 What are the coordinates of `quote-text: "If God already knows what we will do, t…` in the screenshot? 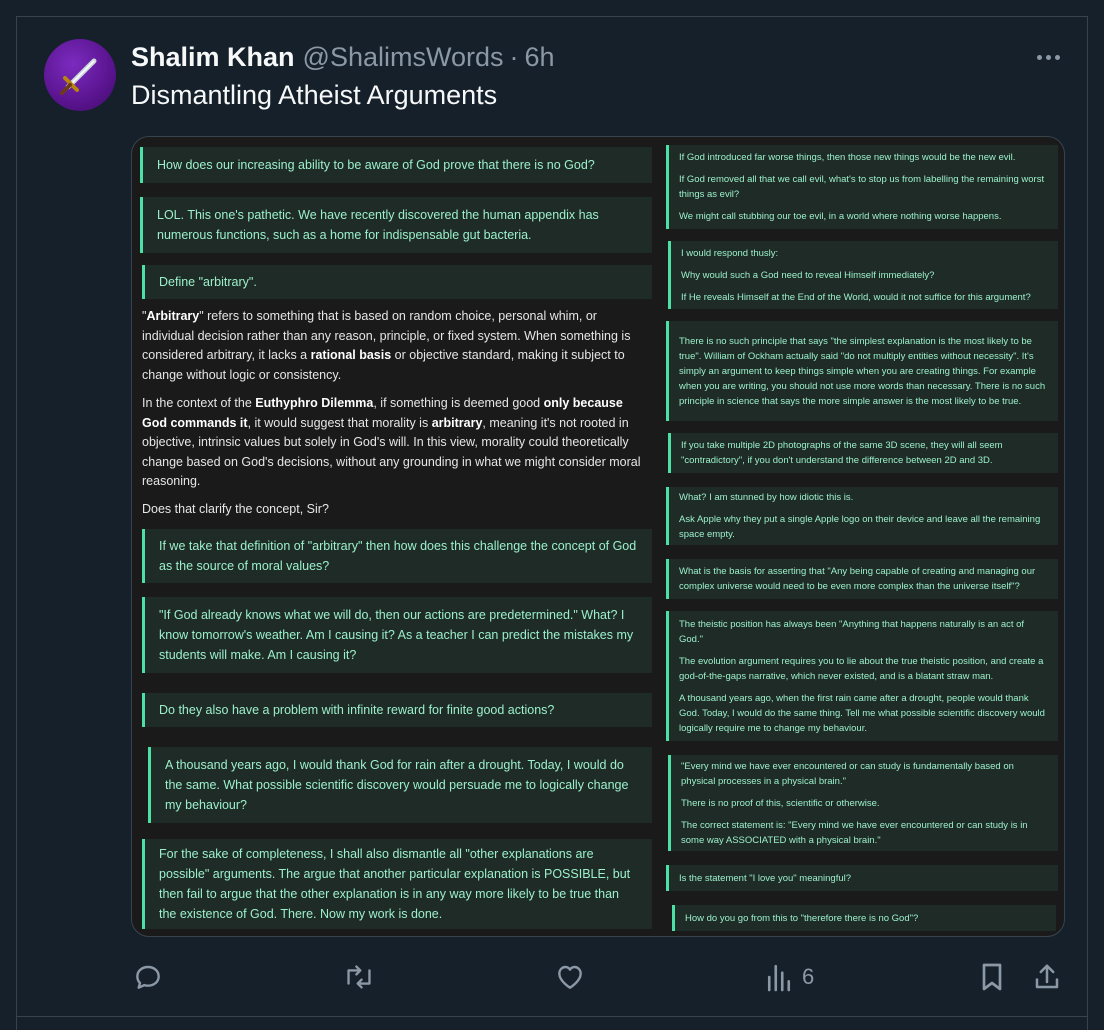 It's located at (396, 635).